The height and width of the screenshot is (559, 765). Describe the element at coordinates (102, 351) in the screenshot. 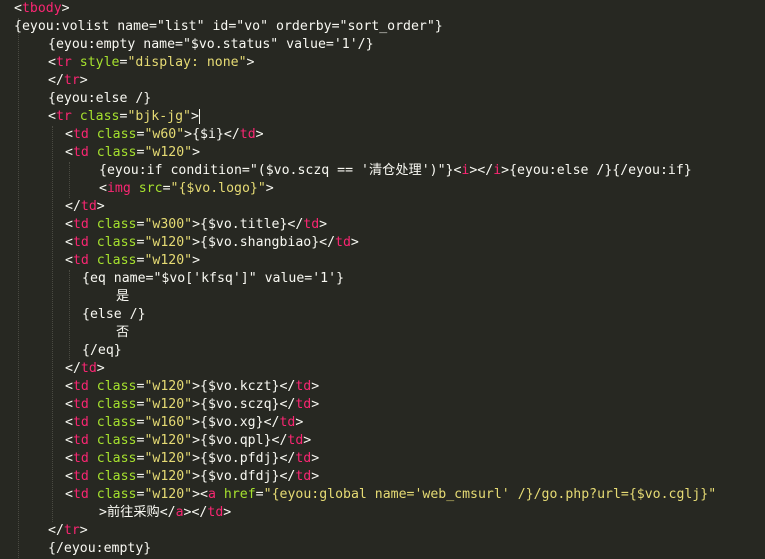

I see `code-line: {/eq}` at that location.